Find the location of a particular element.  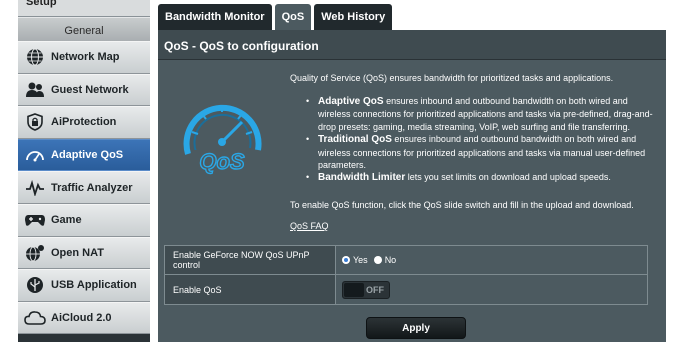

tab-bar: Bandwidth Monitor QoS Web History is located at coordinates (412, 17).